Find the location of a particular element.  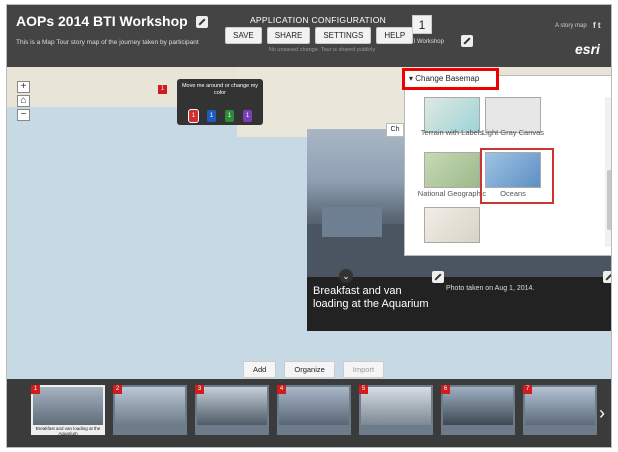

basemap-gray-label: Light Gray Canvas is located at coordinates (513, 132).